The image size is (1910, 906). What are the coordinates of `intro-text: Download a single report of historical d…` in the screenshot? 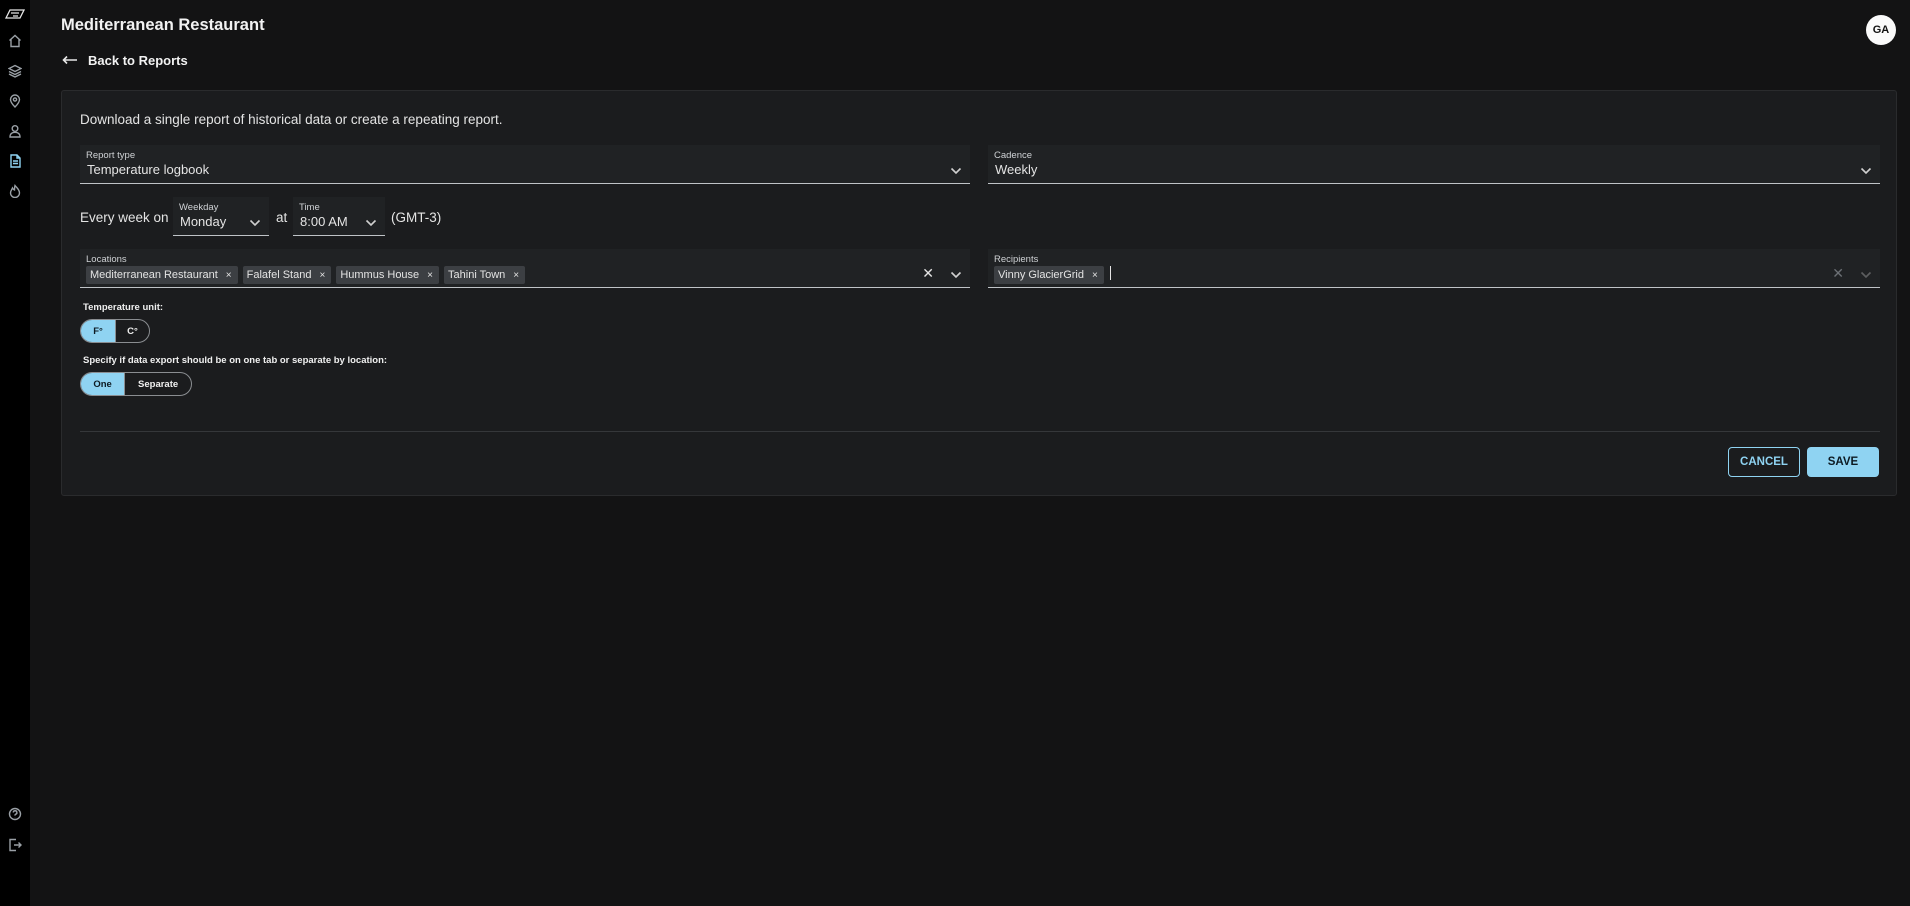 It's located at (291, 119).